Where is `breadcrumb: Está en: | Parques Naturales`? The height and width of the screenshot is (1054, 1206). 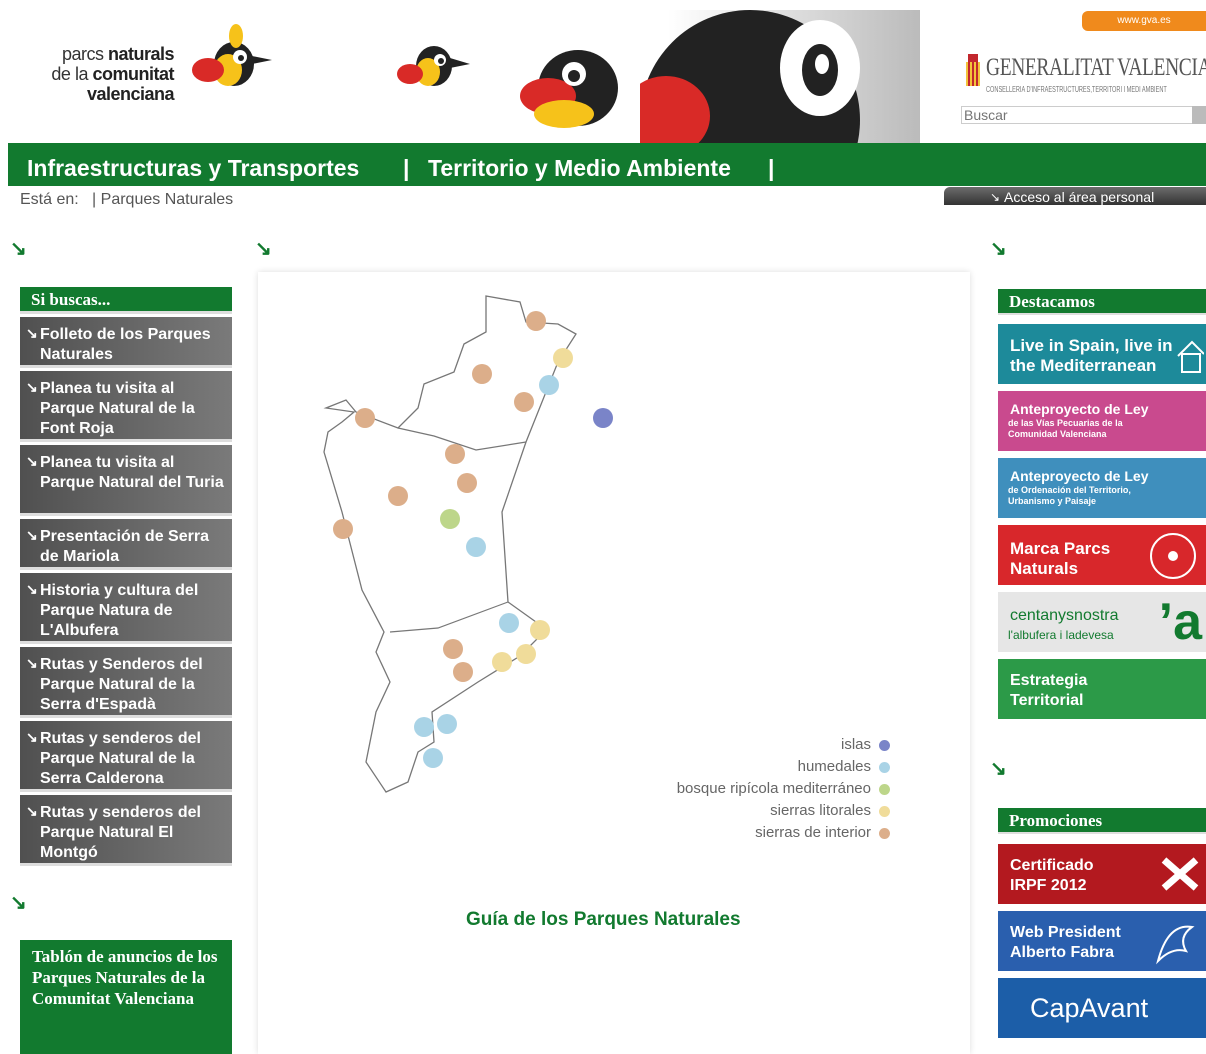 breadcrumb: Está en: | Parques Naturales is located at coordinates (126, 200).